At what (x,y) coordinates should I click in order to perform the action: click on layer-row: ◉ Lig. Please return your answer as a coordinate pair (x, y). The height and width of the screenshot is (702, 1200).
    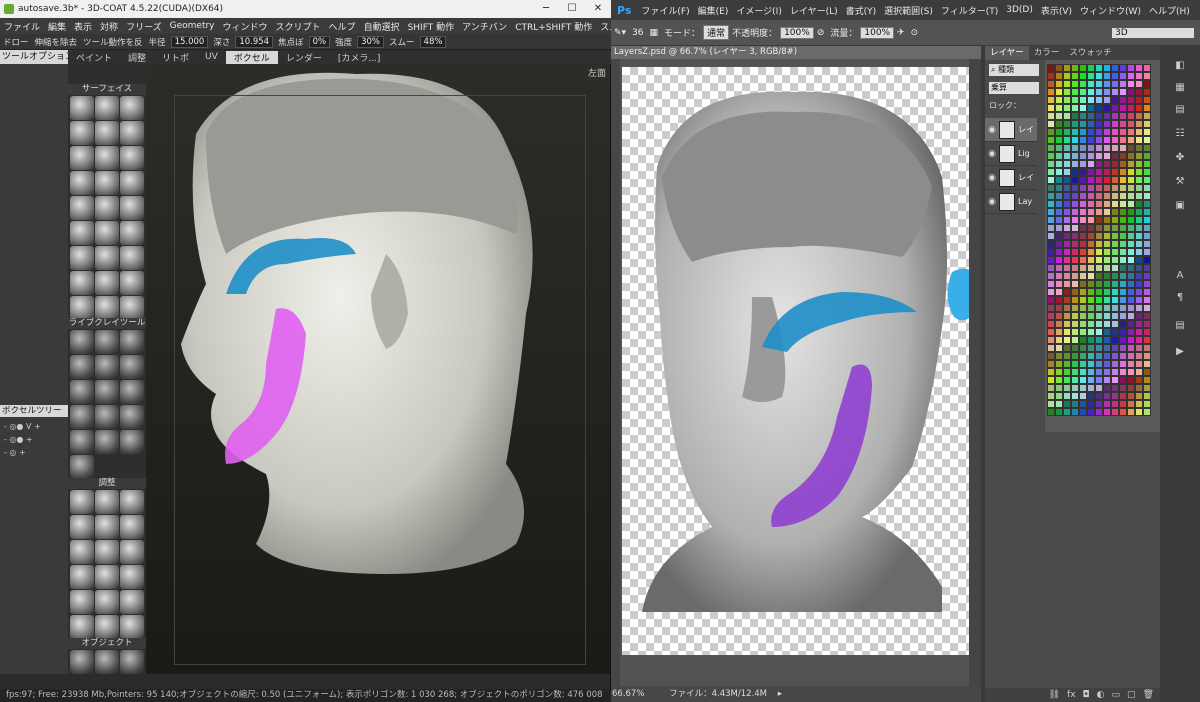
    Looking at the image, I should click on (1011, 154).